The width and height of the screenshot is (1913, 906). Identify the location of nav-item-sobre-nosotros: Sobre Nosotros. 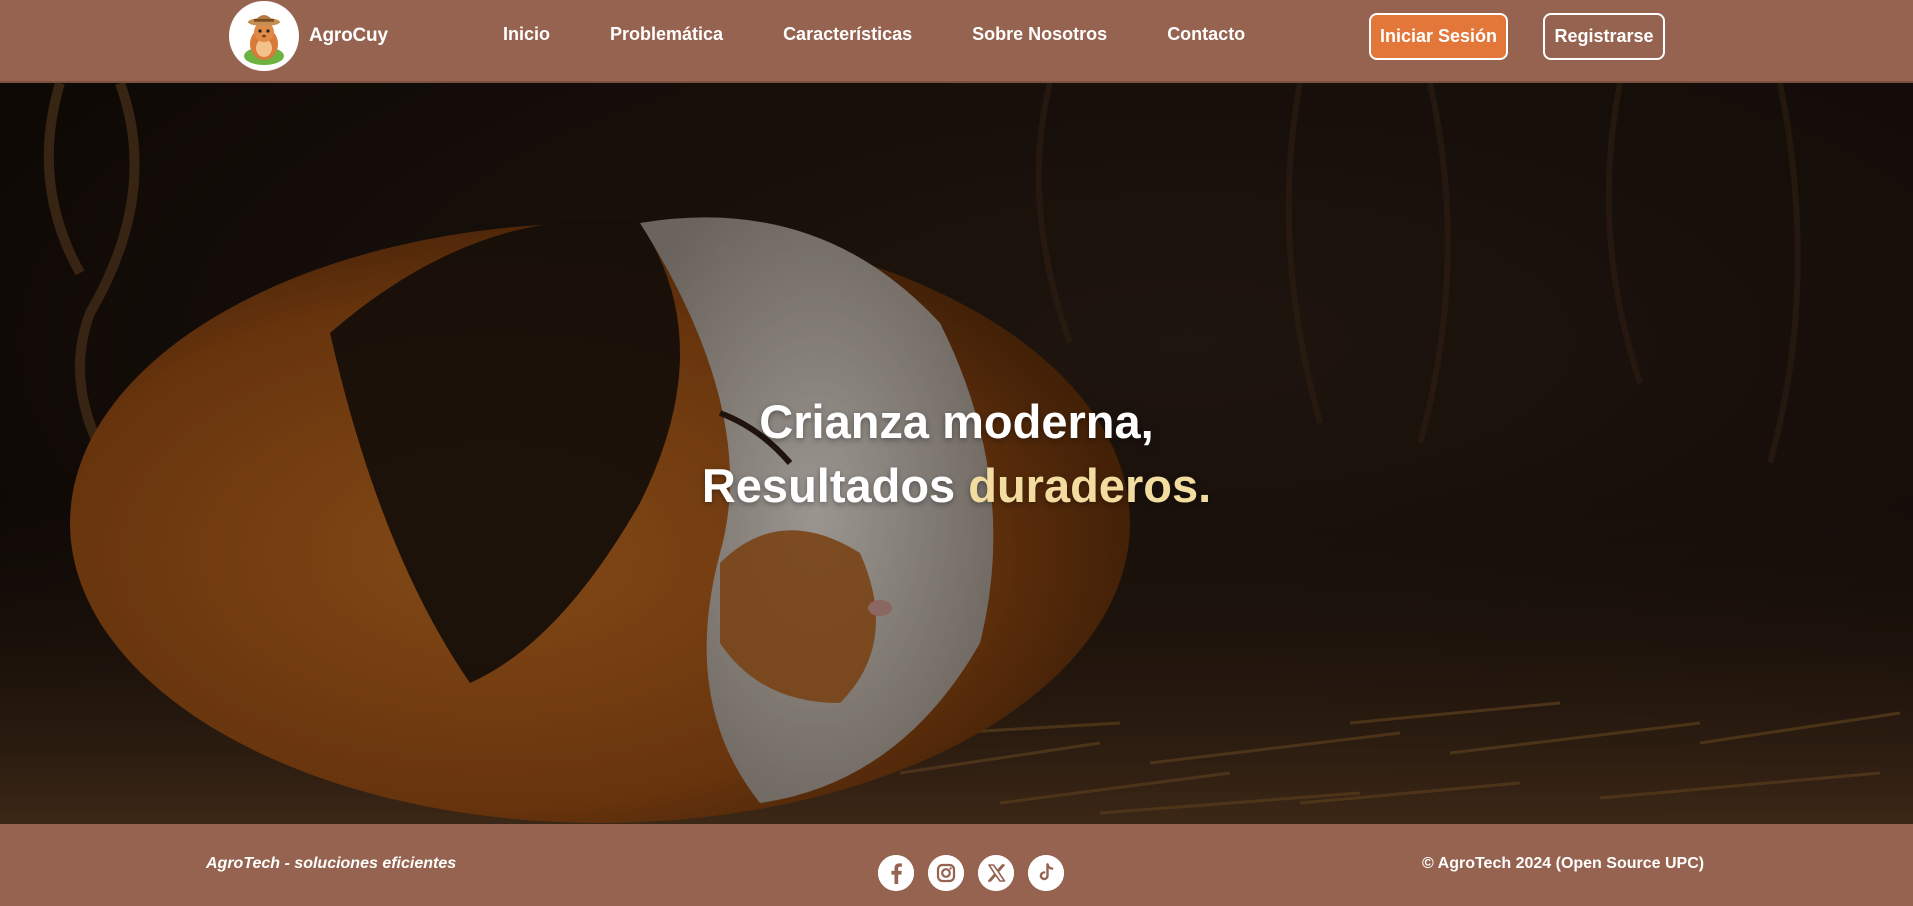
(1039, 34).